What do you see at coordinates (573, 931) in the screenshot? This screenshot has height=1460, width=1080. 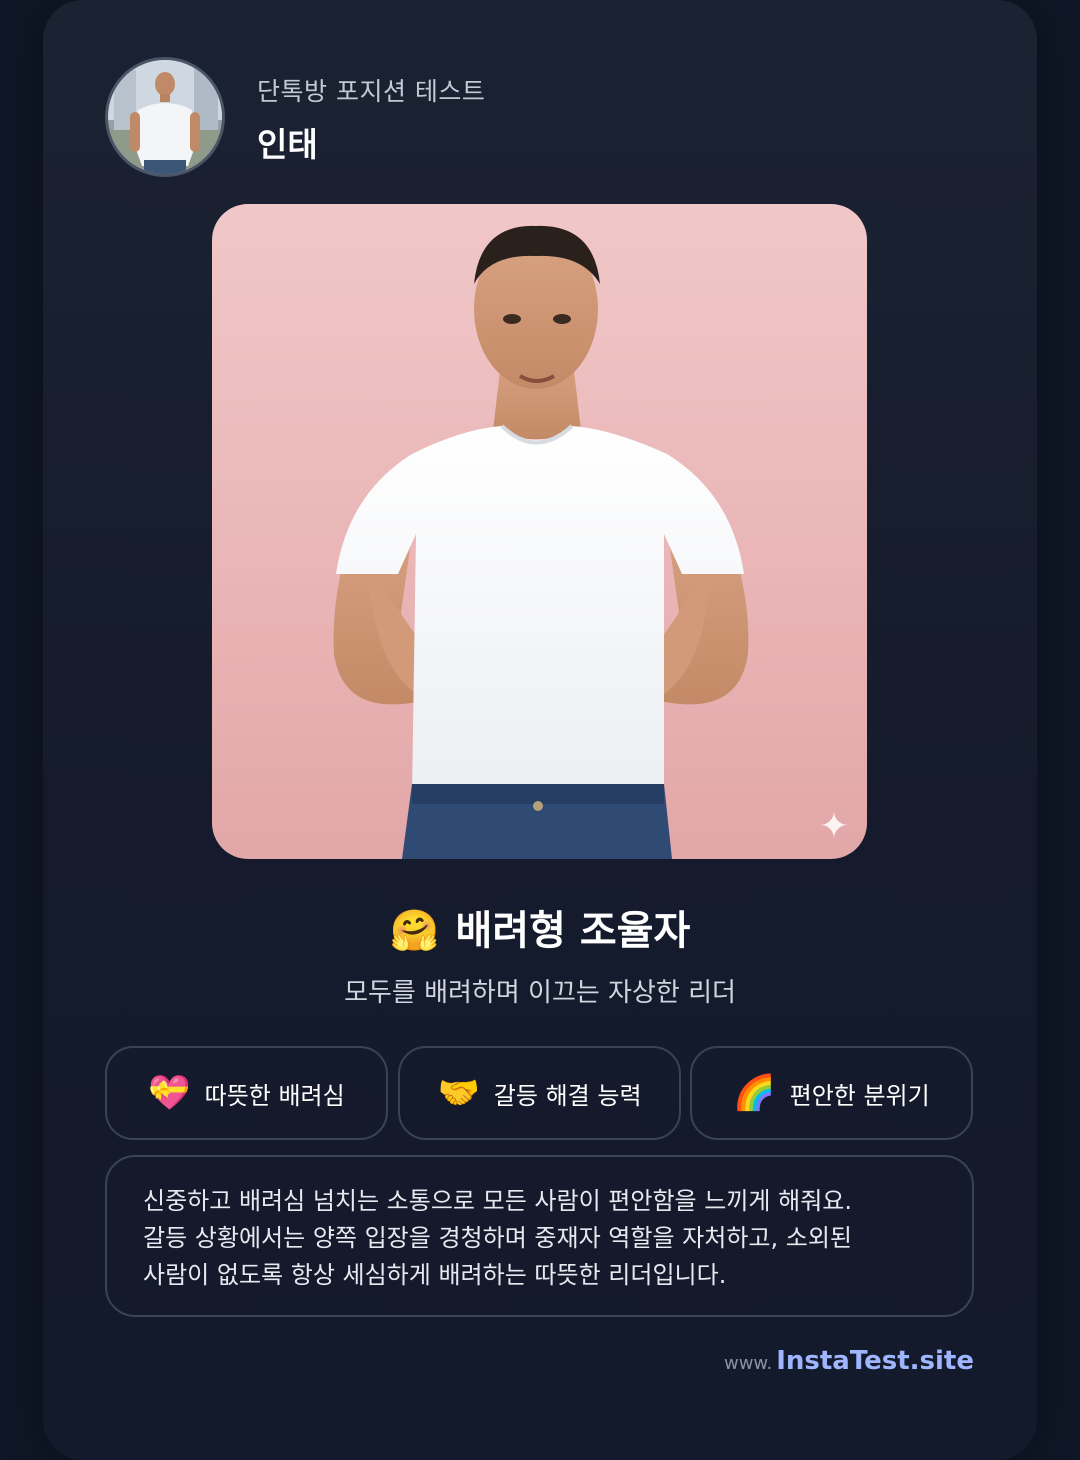 I see `result-title-text: 배려형 조율자` at bounding box center [573, 931].